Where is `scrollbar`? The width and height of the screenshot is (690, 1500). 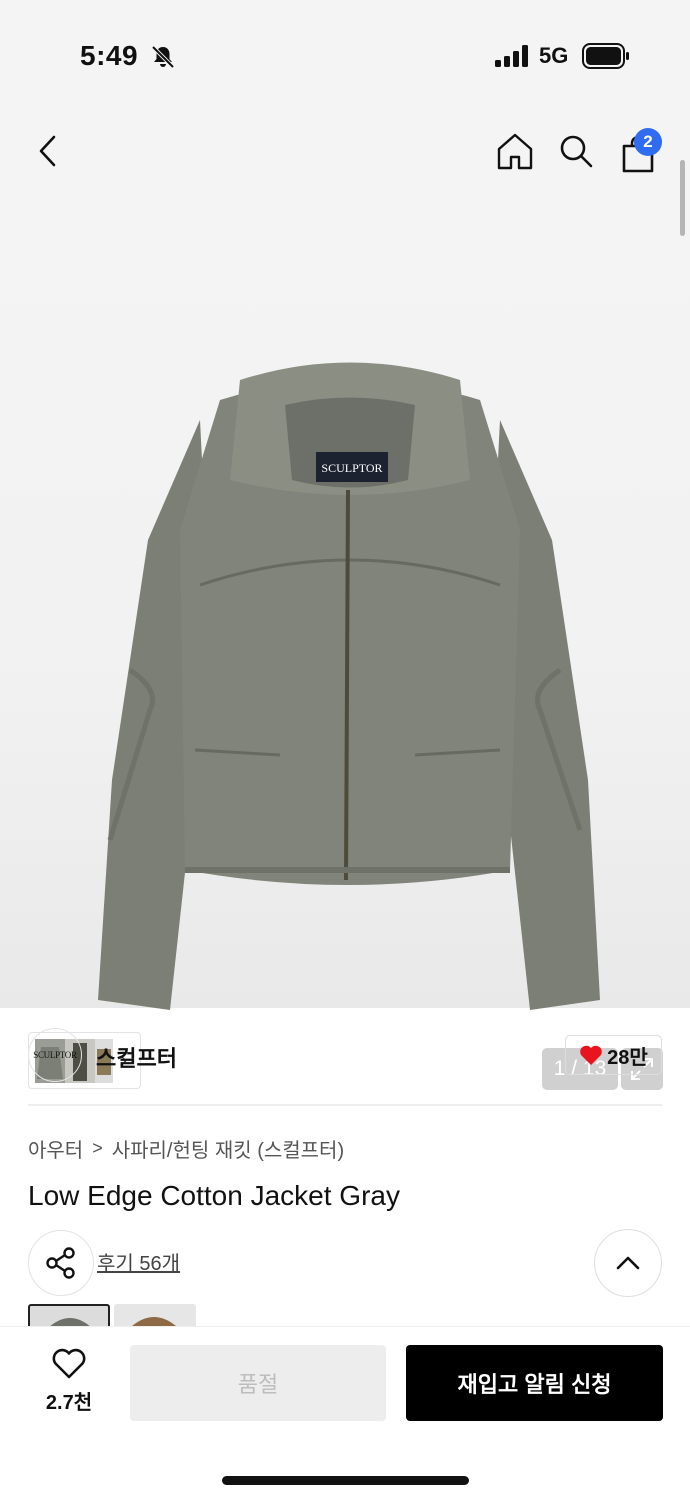
scrollbar is located at coordinates (682, 198).